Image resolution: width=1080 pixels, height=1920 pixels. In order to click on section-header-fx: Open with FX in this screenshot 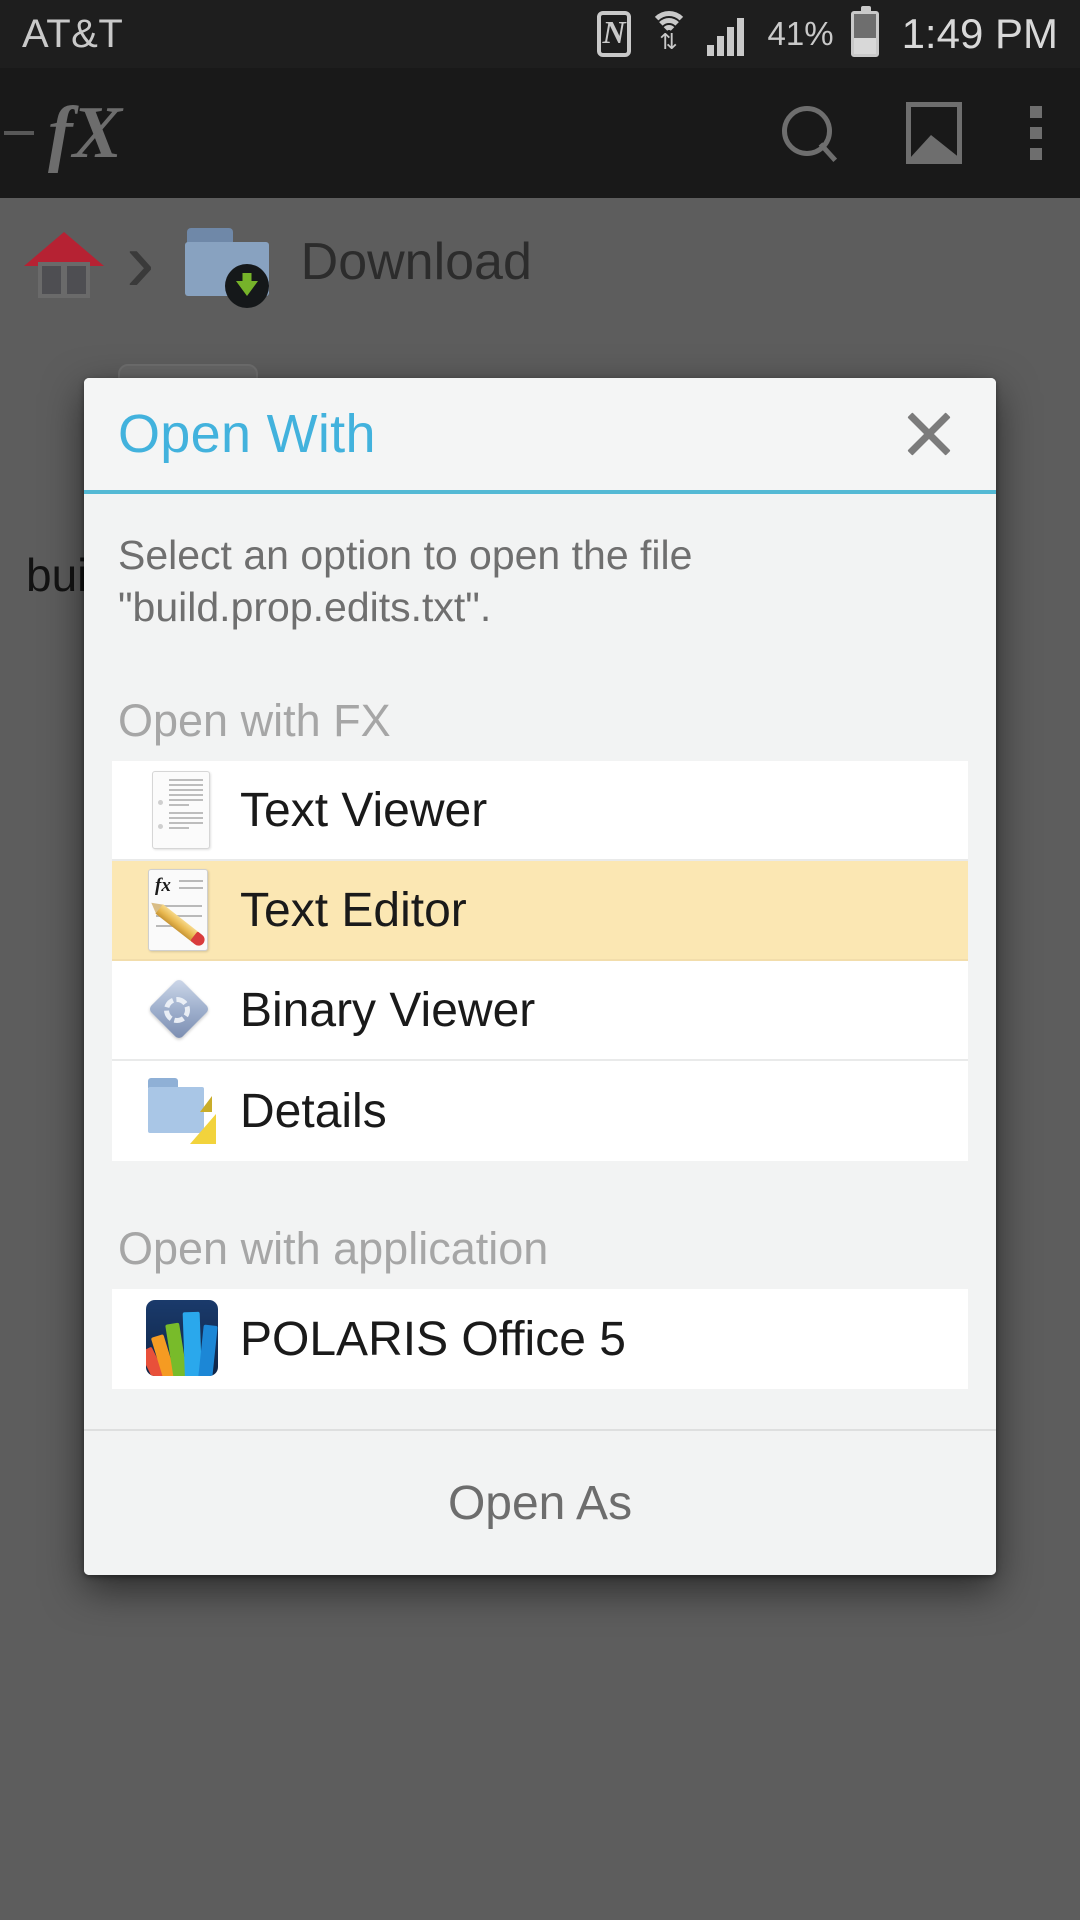, I will do `click(254, 721)`.